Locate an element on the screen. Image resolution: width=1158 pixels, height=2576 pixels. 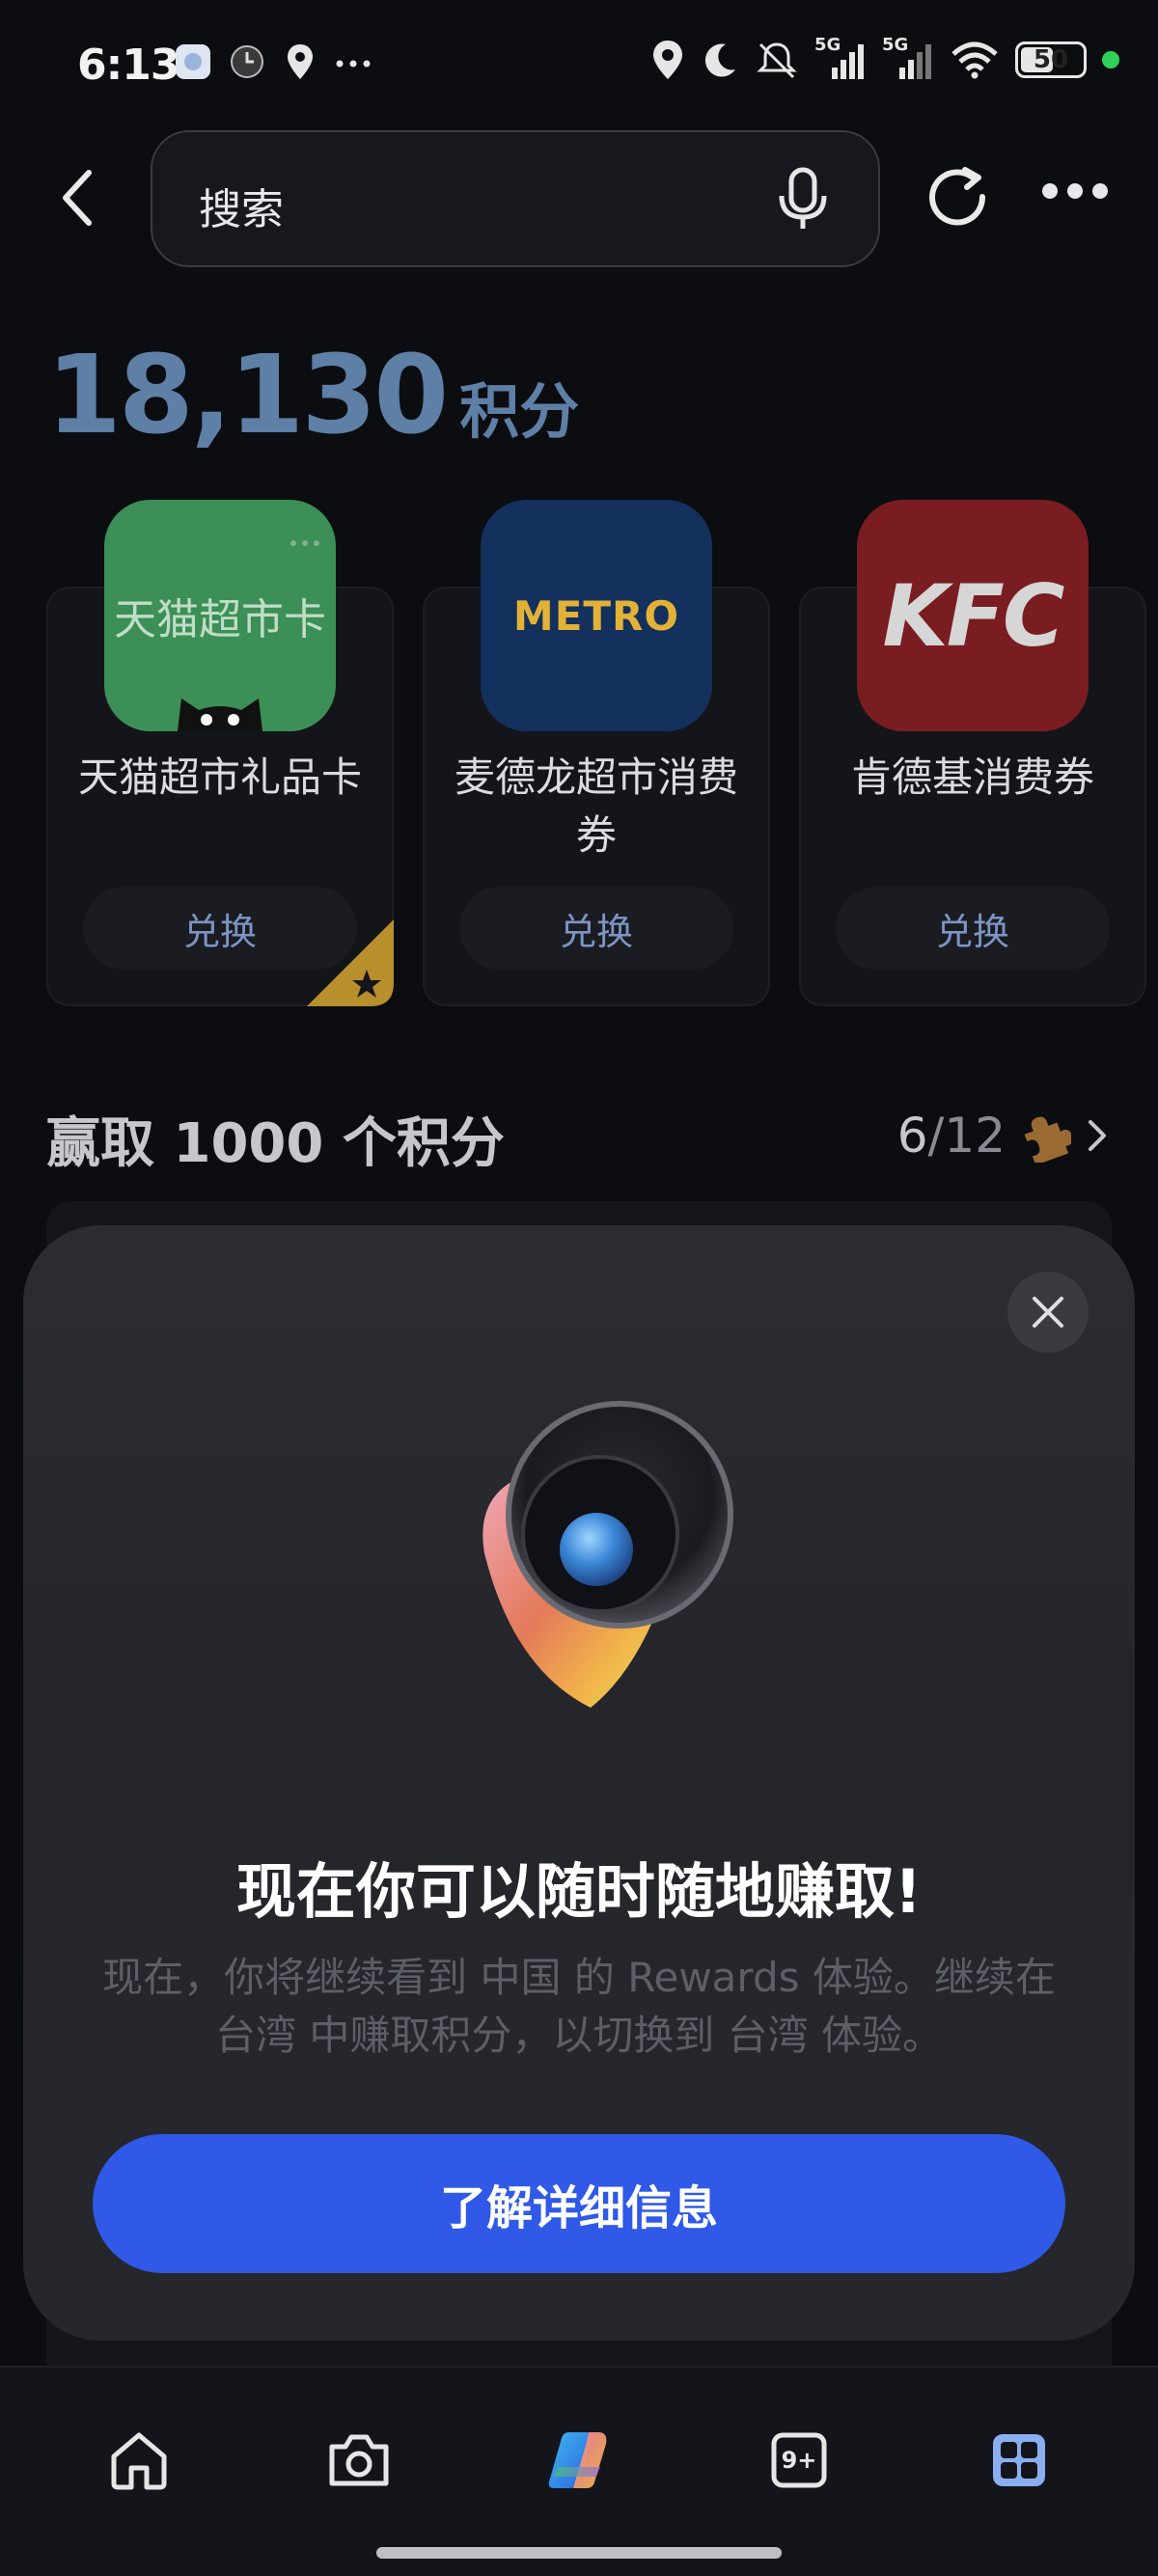
camera-icon is located at coordinates (359, 2460).